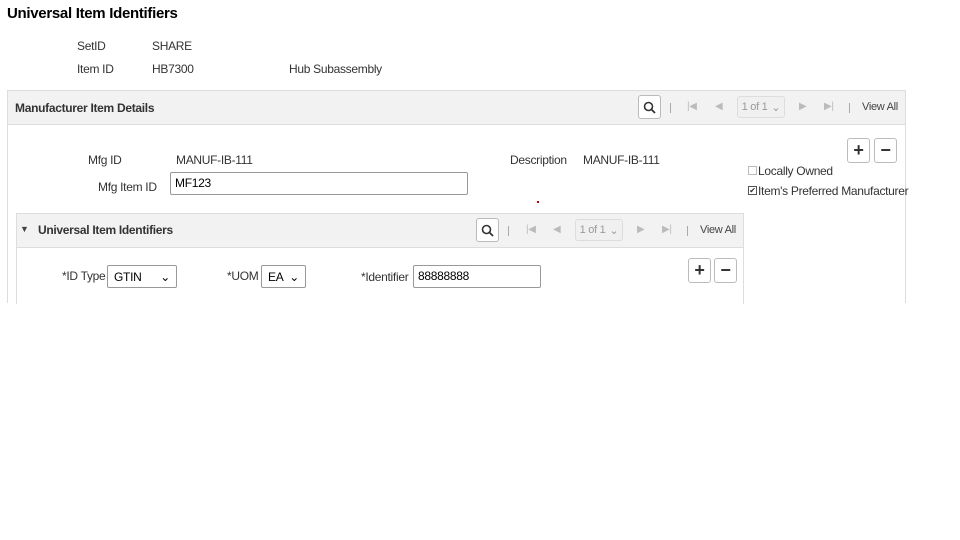  Describe the element at coordinates (84, 276) in the screenshot. I see `id-type-label: *ID Type` at that location.